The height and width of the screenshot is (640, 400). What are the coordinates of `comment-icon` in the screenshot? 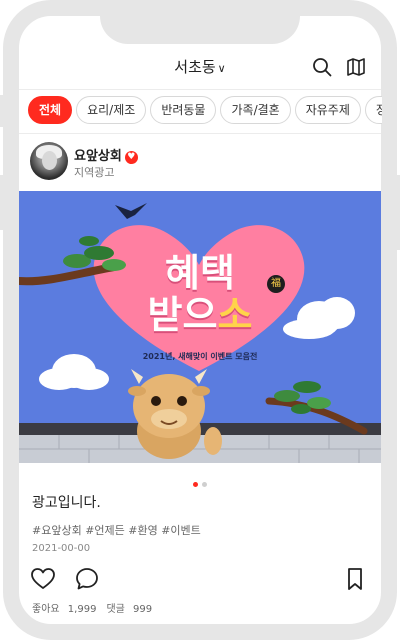 It's located at (87, 579).